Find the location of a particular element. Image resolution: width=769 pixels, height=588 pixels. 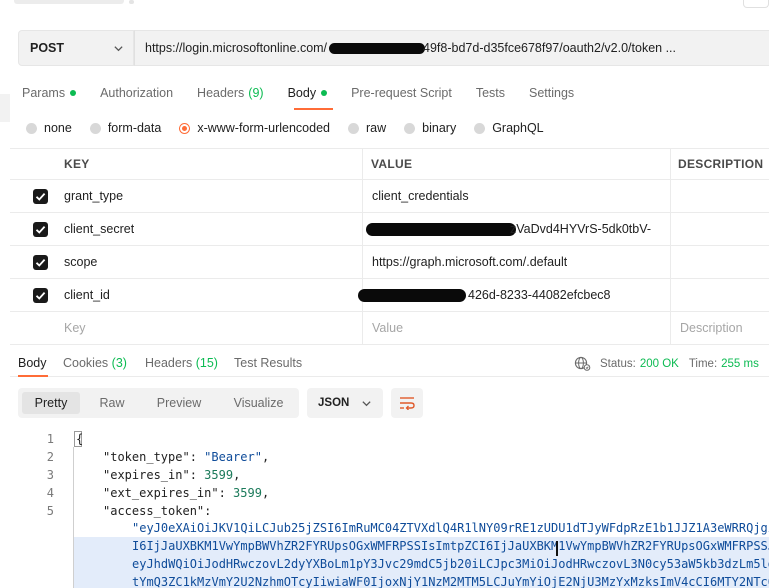

code-line: { is located at coordinates (79, 439).